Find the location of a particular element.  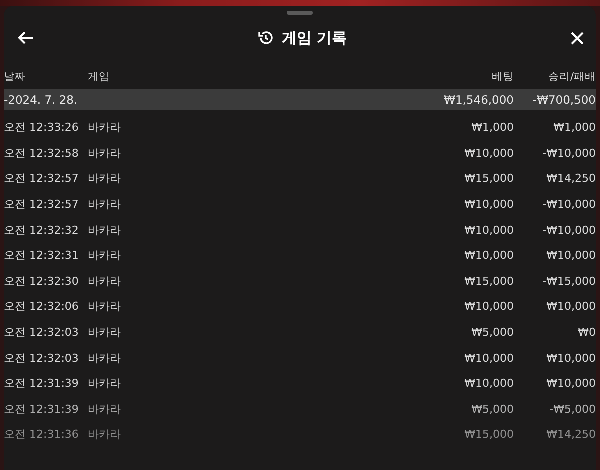

column-header: 날짜 is located at coordinates (15, 77).